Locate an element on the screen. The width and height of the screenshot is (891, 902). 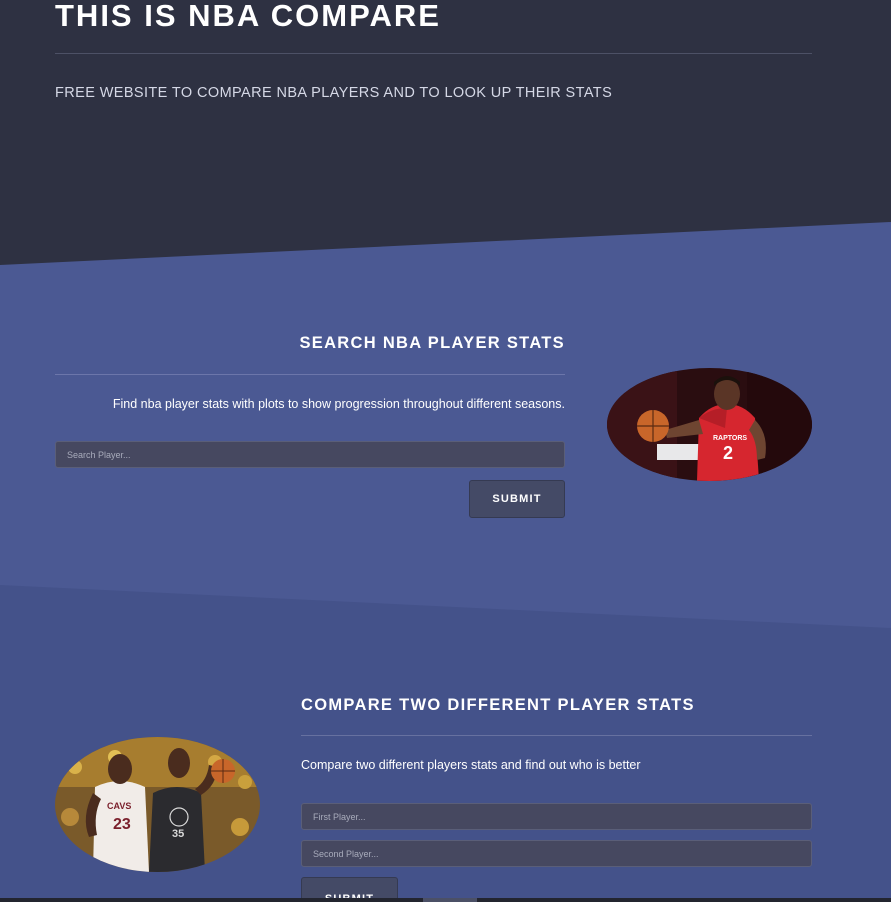
header-divider is located at coordinates (433, 53).